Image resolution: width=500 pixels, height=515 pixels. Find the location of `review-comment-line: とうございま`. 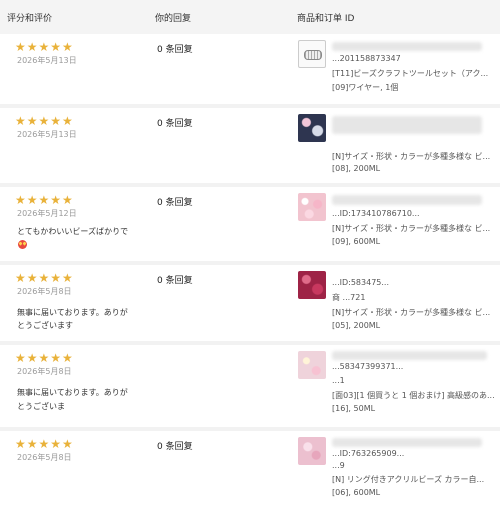

review-comment-line: とうございま is located at coordinates (41, 406).